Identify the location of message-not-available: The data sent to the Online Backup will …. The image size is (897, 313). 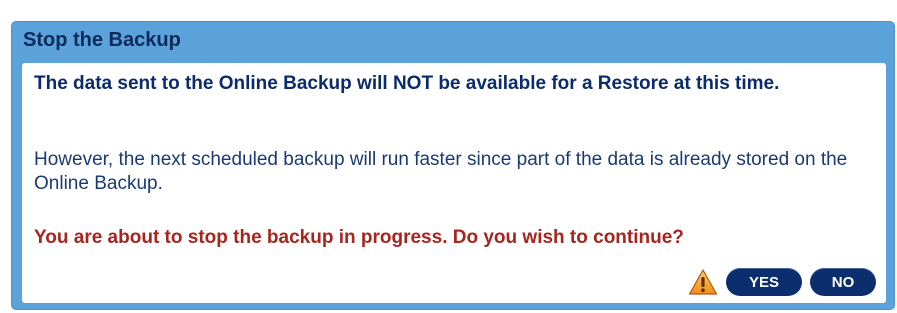
(407, 83).